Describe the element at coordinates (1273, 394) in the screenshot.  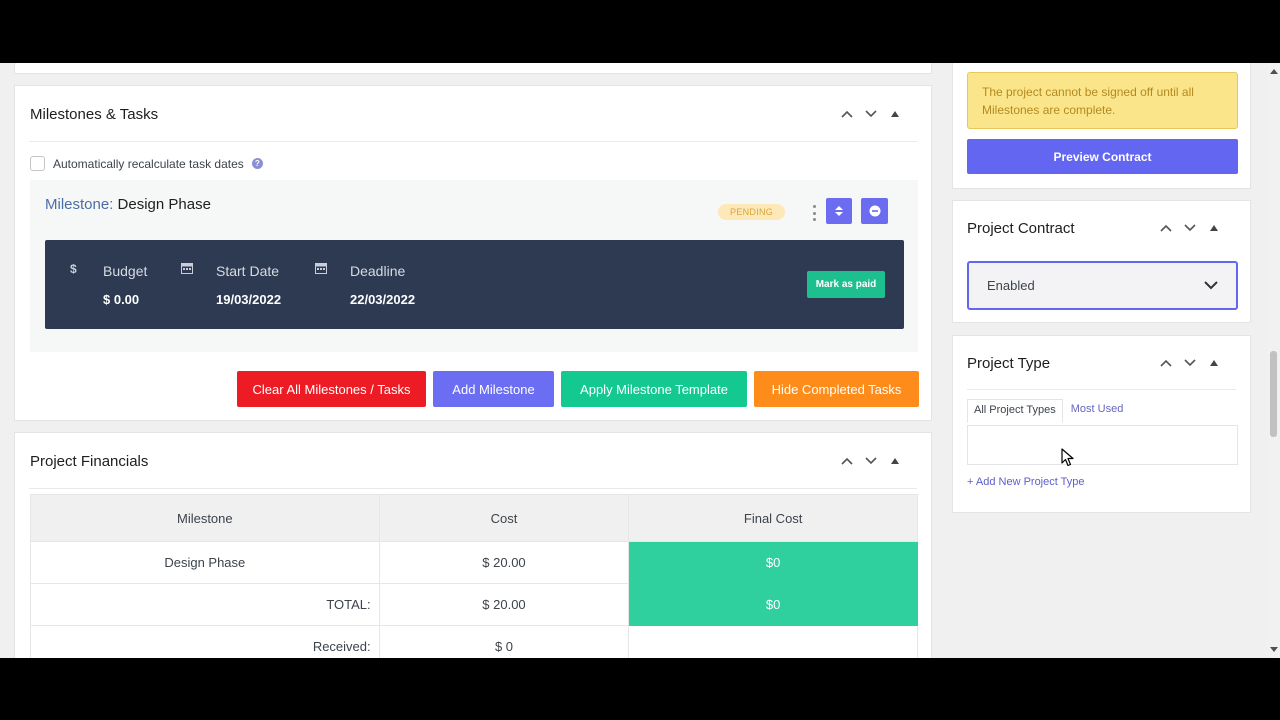
I see `scrollbar-thumb` at that location.